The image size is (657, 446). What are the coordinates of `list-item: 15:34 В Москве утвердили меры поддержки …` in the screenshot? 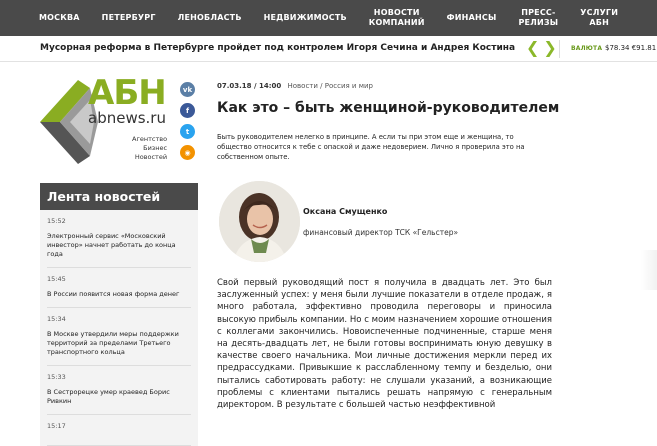 It's located at (119, 337).